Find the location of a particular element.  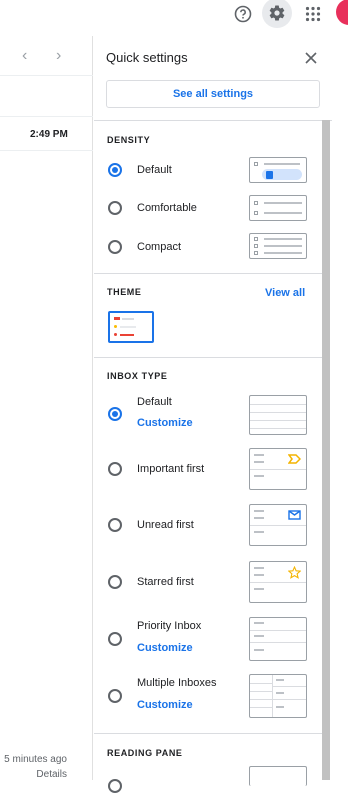

inbox-unread-first-thumbnail is located at coordinates (278, 525).